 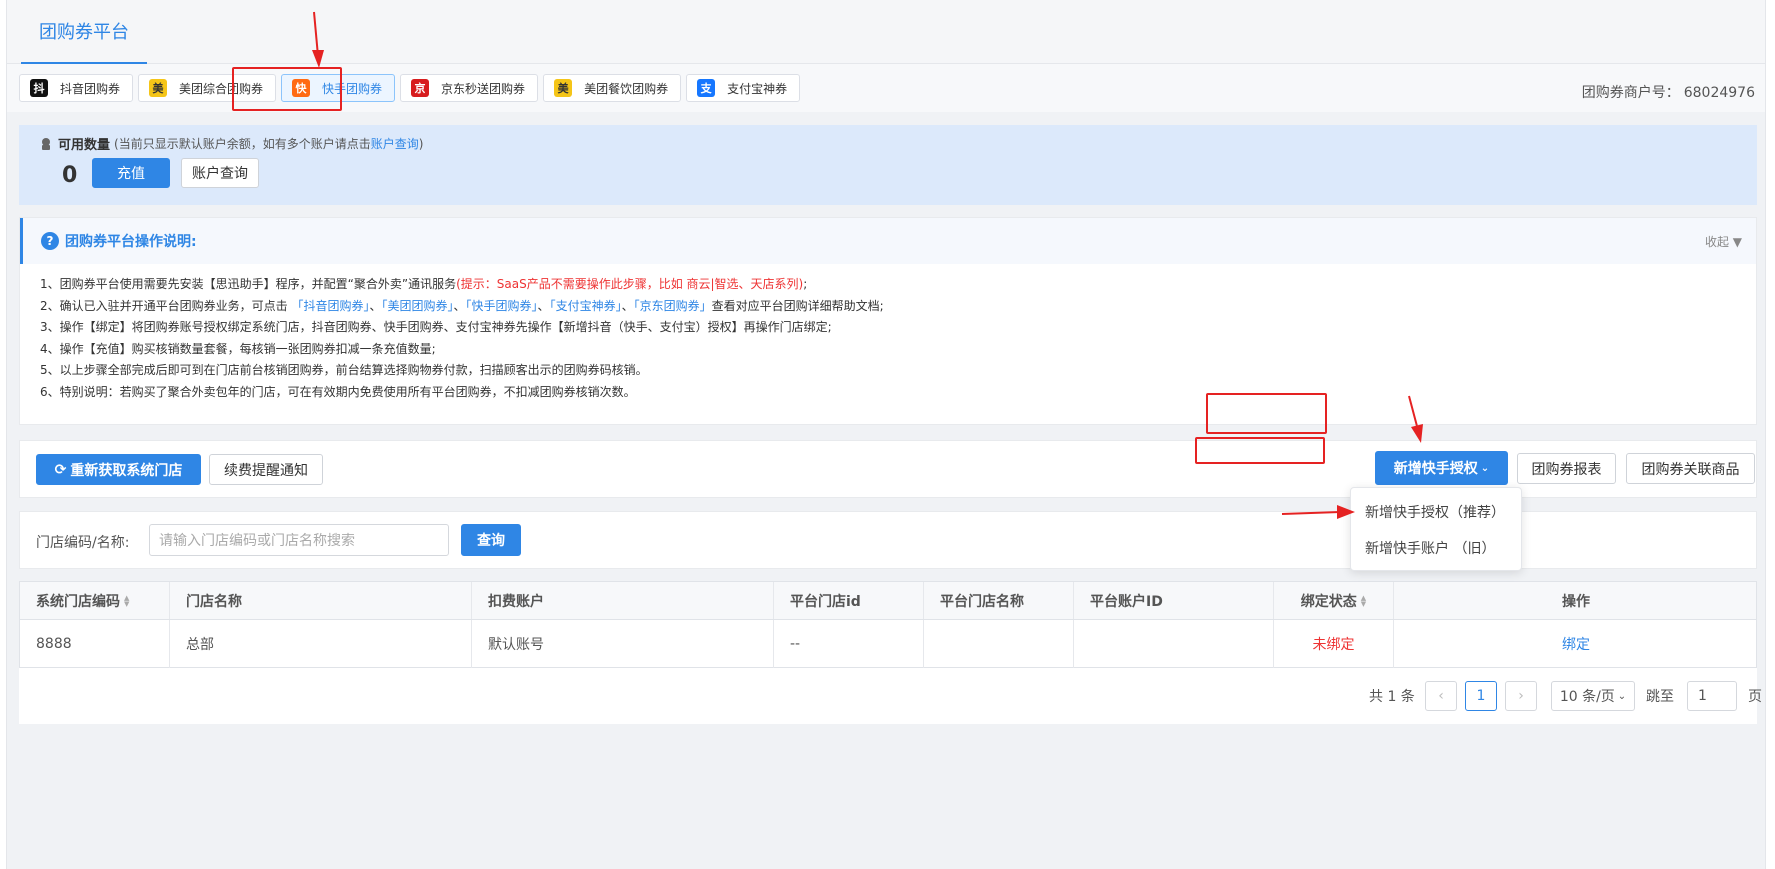 I want to click on merchant-number: 团购券商户号： 68024976, so click(x=1666, y=92).